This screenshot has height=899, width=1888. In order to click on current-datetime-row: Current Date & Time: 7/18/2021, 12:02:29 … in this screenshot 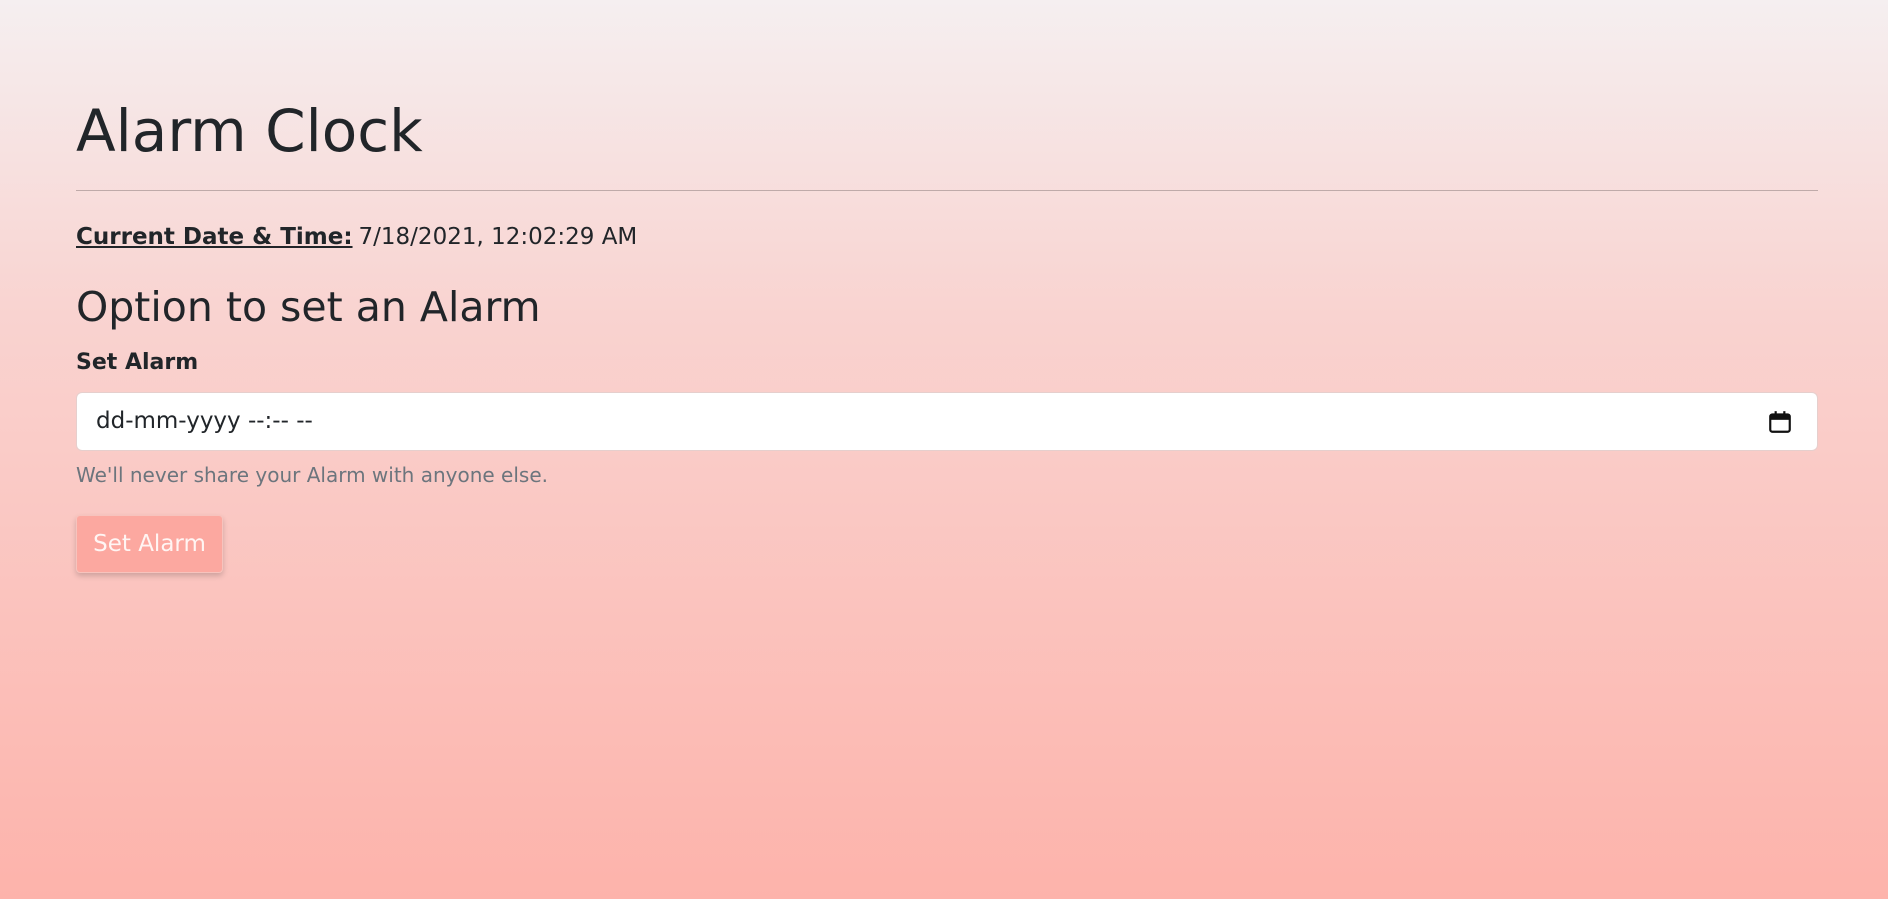, I will do `click(356, 237)`.